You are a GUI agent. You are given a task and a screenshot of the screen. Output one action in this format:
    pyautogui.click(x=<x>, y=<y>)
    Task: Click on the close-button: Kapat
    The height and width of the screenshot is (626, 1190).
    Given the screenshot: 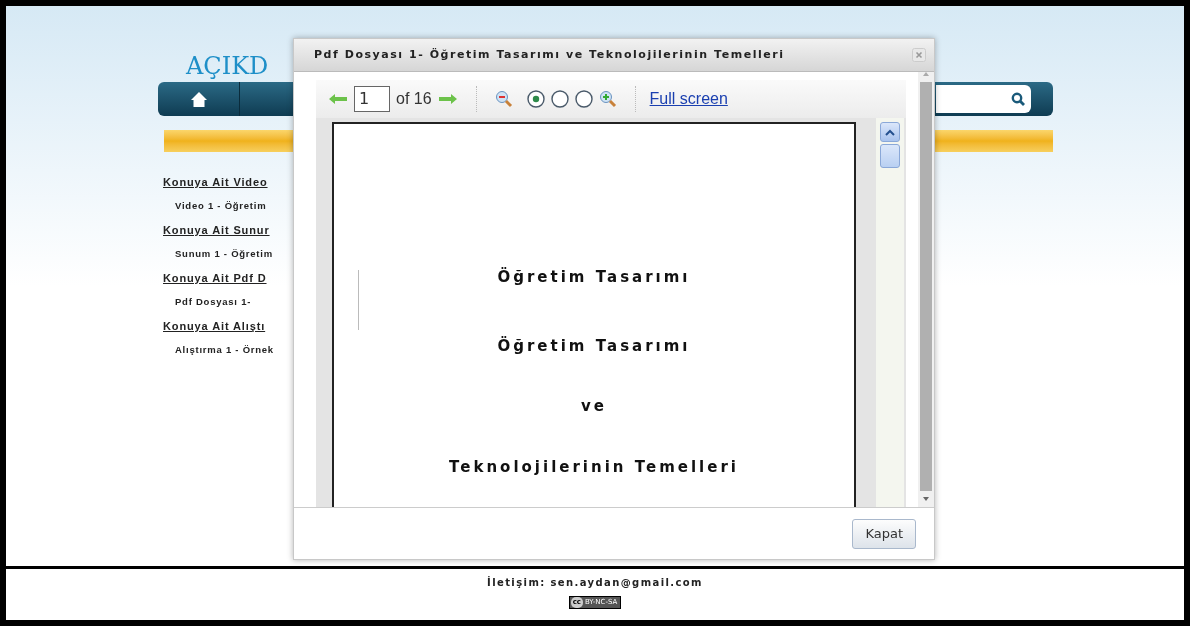 What is the action you would take?
    pyautogui.click(x=884, y=533)
    